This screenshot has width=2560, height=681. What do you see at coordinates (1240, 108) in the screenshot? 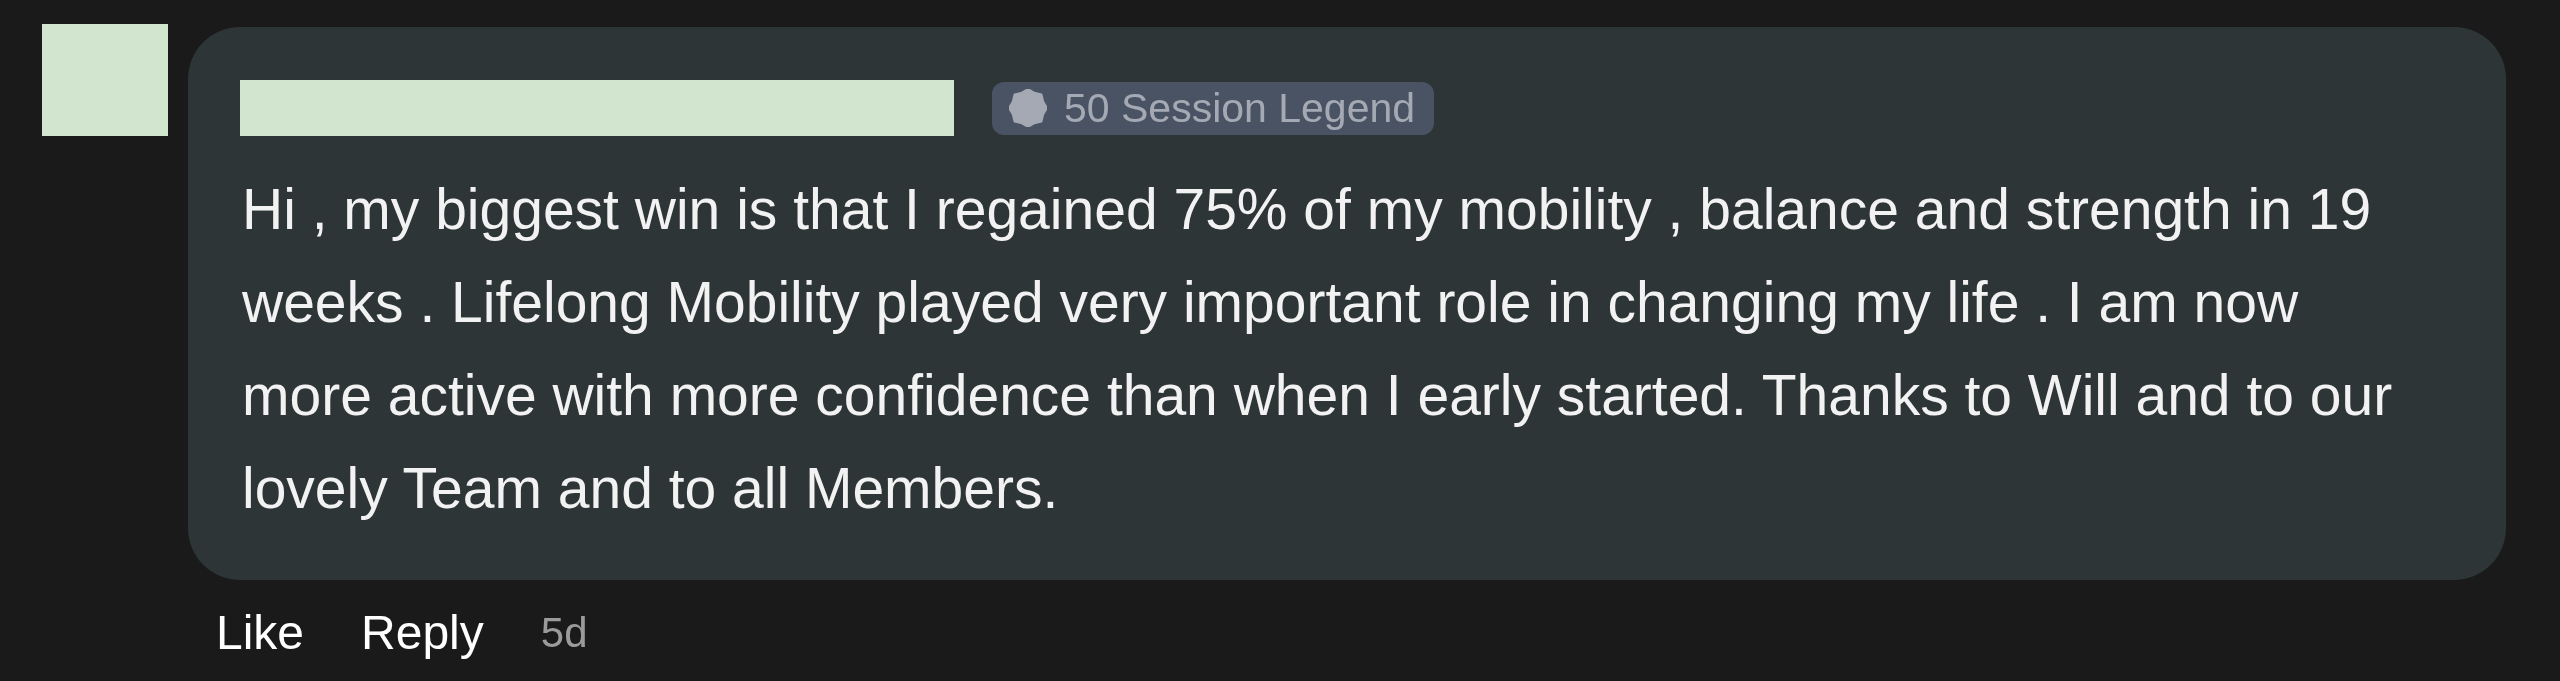
I see `badge-label: 50 Session Legend` at bounding box center [1240, 108].